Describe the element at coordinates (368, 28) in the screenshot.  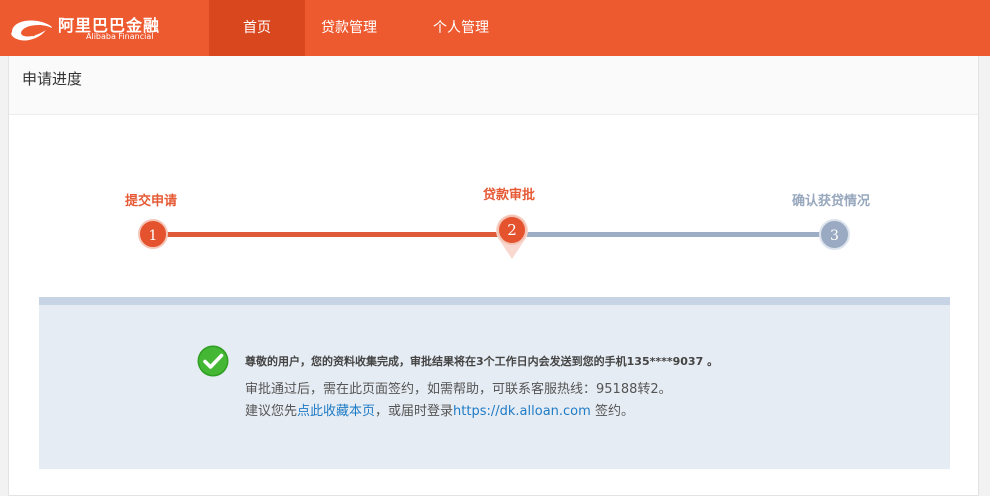
I see `nav-loan-management: 贷款管理` at that location.